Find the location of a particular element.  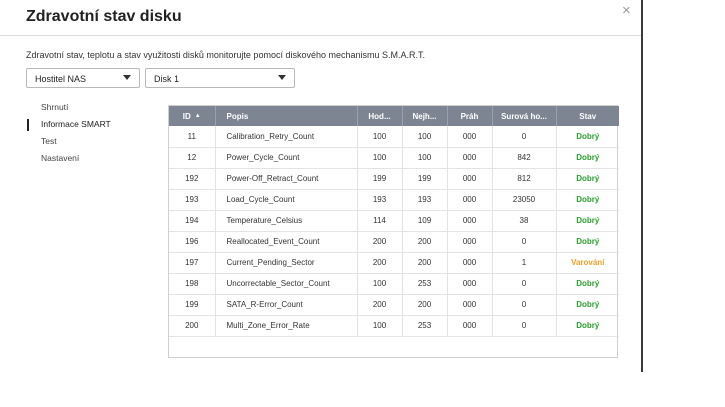

cell-id: 194 is located at coordinates (192, 221).